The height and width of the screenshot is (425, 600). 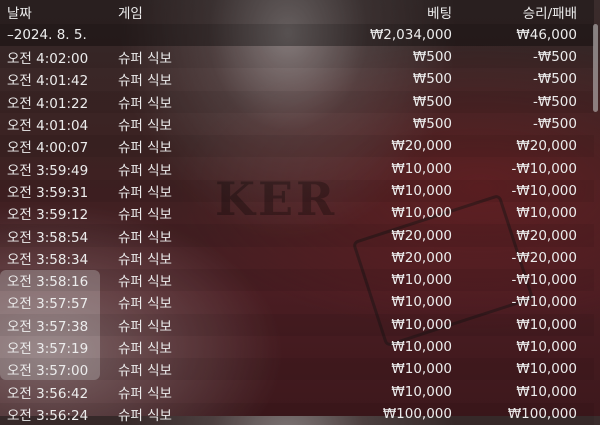 What do you see at coordinates (517, 12) in the screenshot?
I see `column-header-result: 승리/패배` at bounding box center [517, 12].